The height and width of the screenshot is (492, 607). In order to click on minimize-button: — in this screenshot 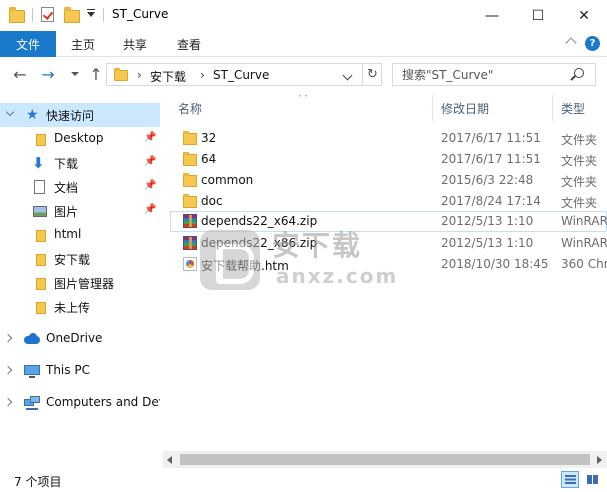, I will do `click(492, 15)`.